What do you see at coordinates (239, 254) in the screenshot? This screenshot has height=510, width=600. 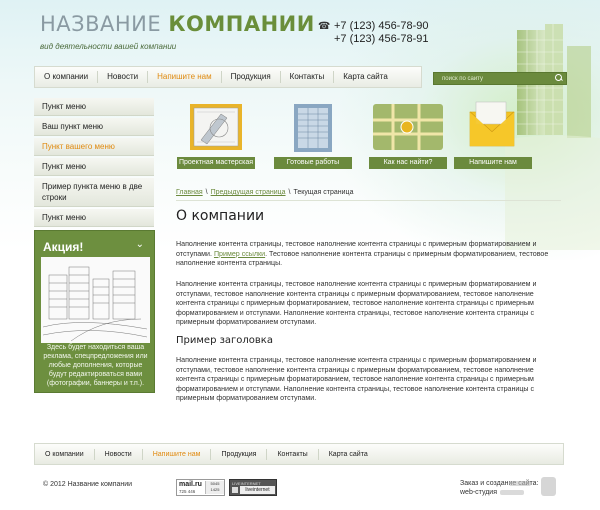 I see `sample-link: Пример ссылки` at bounding box center [239, 254].